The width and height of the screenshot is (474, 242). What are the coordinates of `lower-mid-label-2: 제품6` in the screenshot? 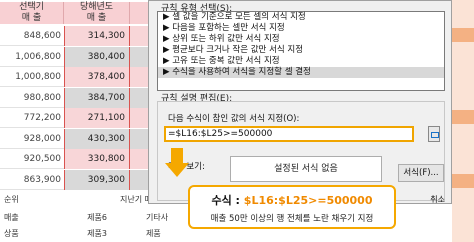 It's located at (97, 217).